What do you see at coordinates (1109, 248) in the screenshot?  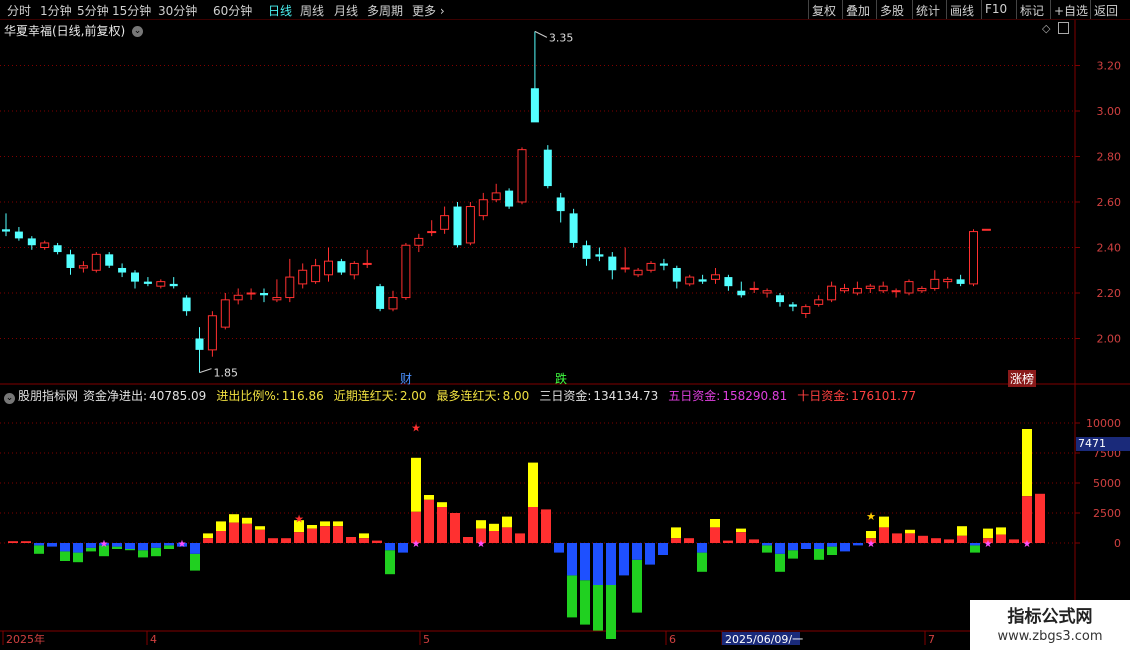 I see `price-axis-label: 2.40` at bounding box center [1109, 248].